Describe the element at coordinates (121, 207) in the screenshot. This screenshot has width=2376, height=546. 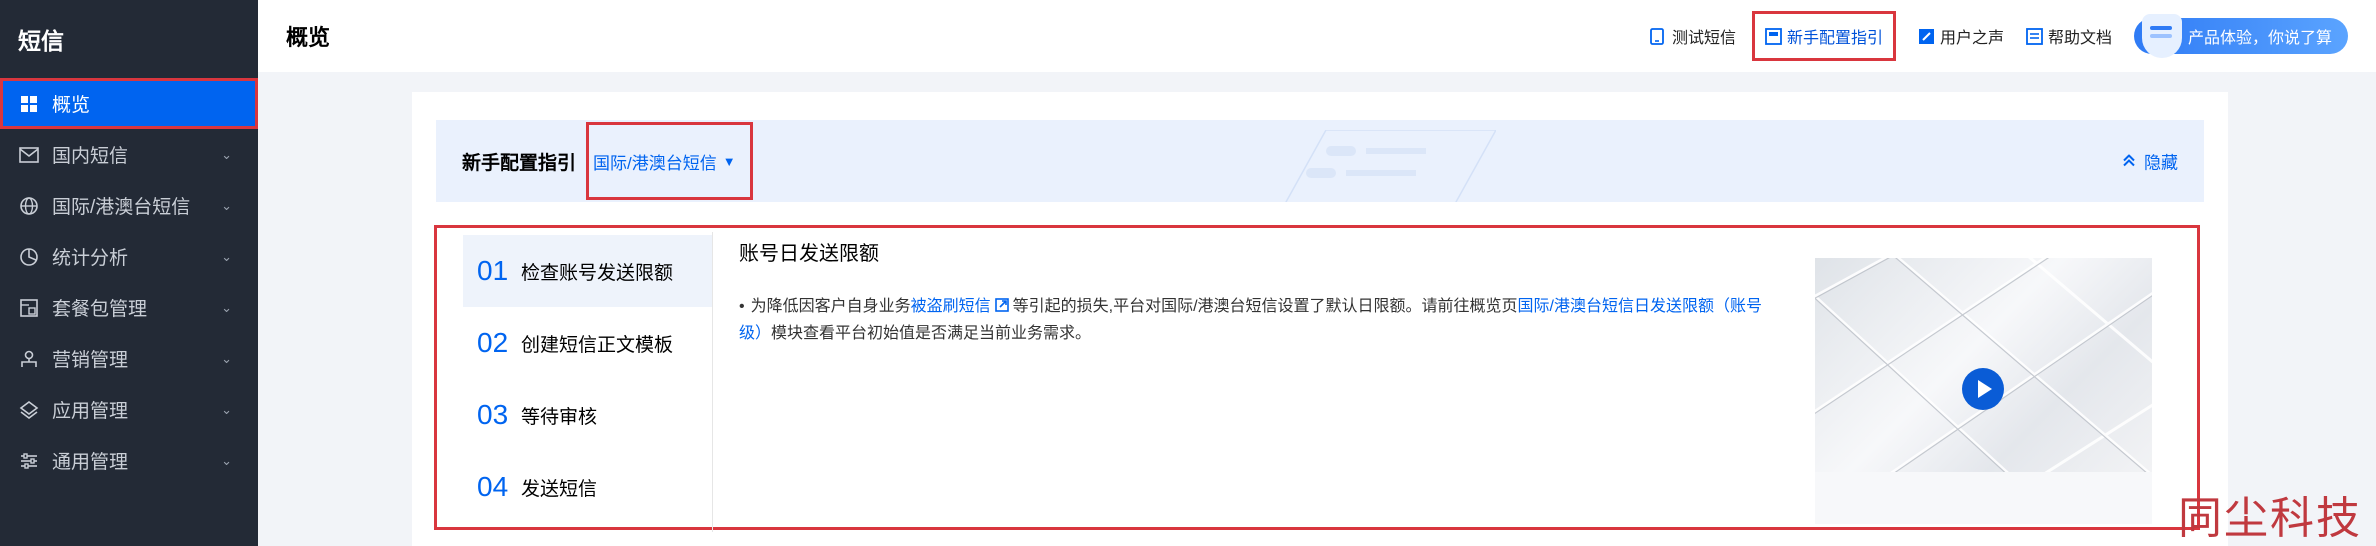
I see `sidebar-item-label: 国际/港澳台短信` at that location.